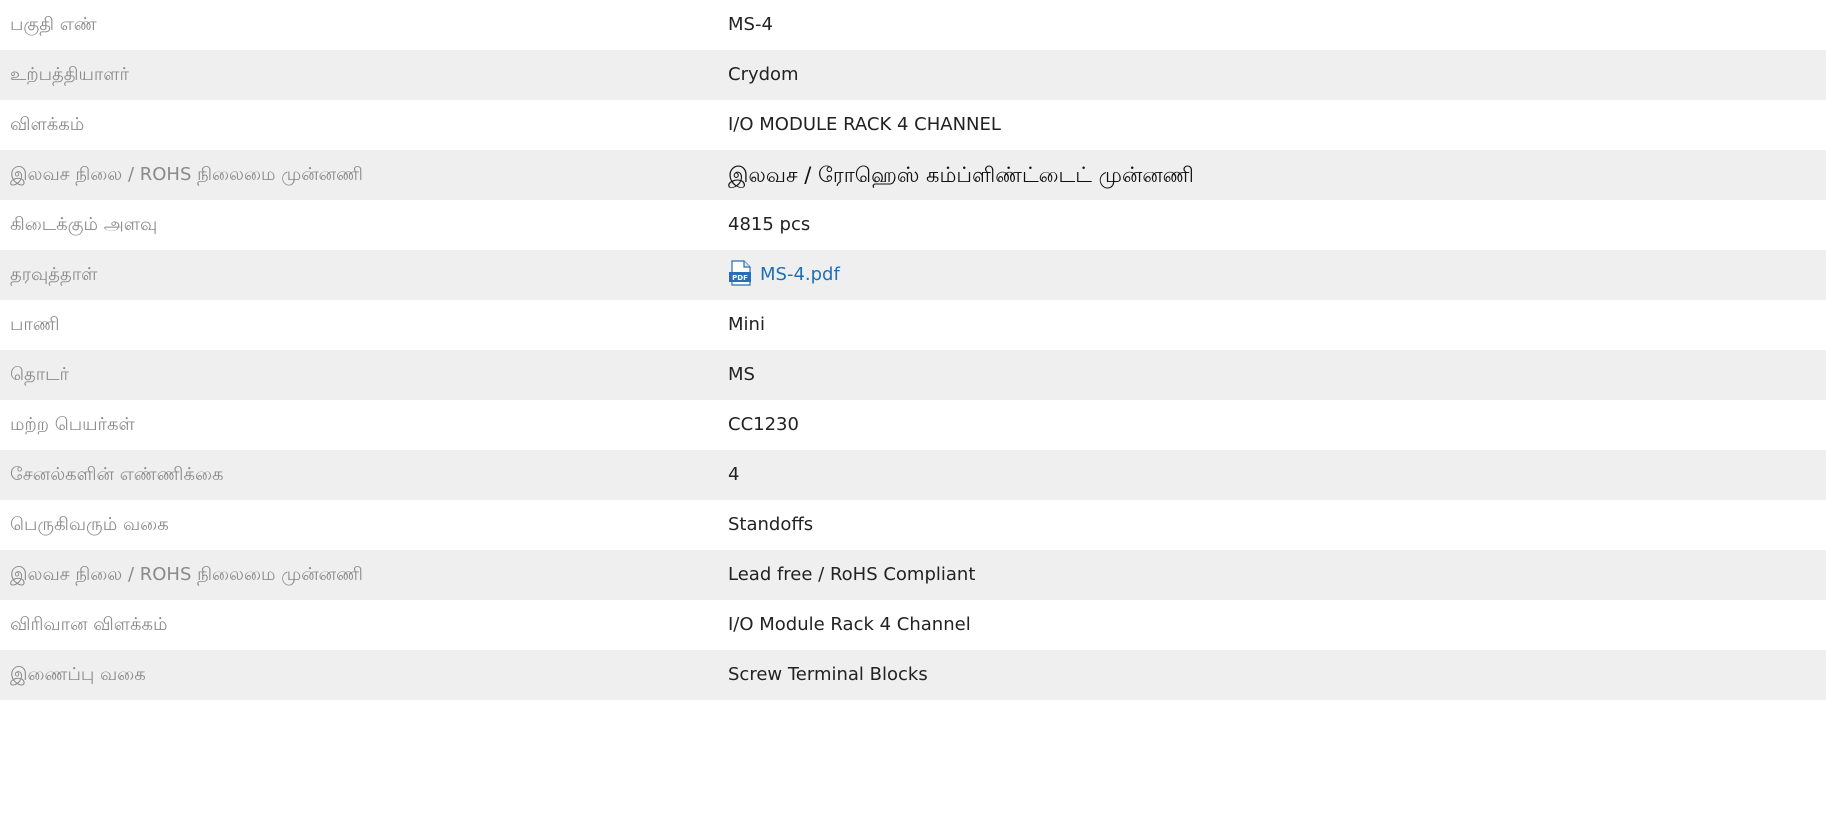 This screenshot has height=817, width=1826. Describe the element at coordinates (913, 275) in the screenshot. I see `spec-row-datasheet: தரவுத்தாள் PDF MS-4.pdf` at that location.